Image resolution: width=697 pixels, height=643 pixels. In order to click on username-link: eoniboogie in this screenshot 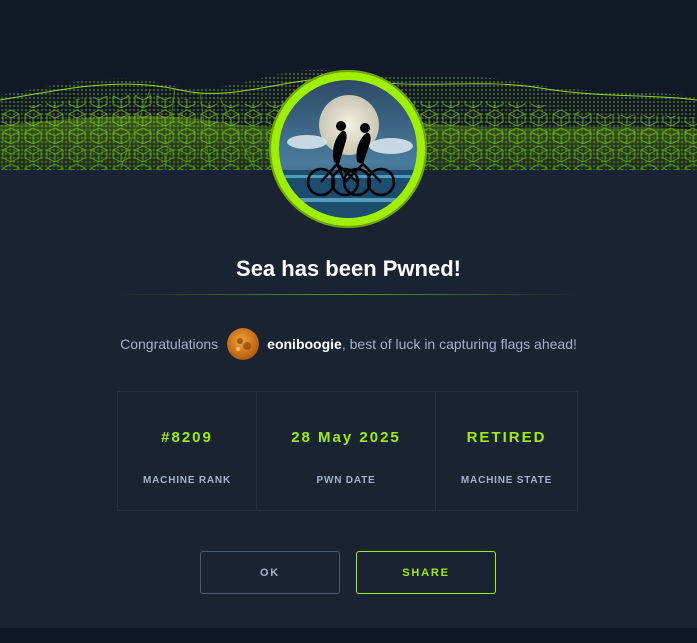, I will do `click(304, 344)`.